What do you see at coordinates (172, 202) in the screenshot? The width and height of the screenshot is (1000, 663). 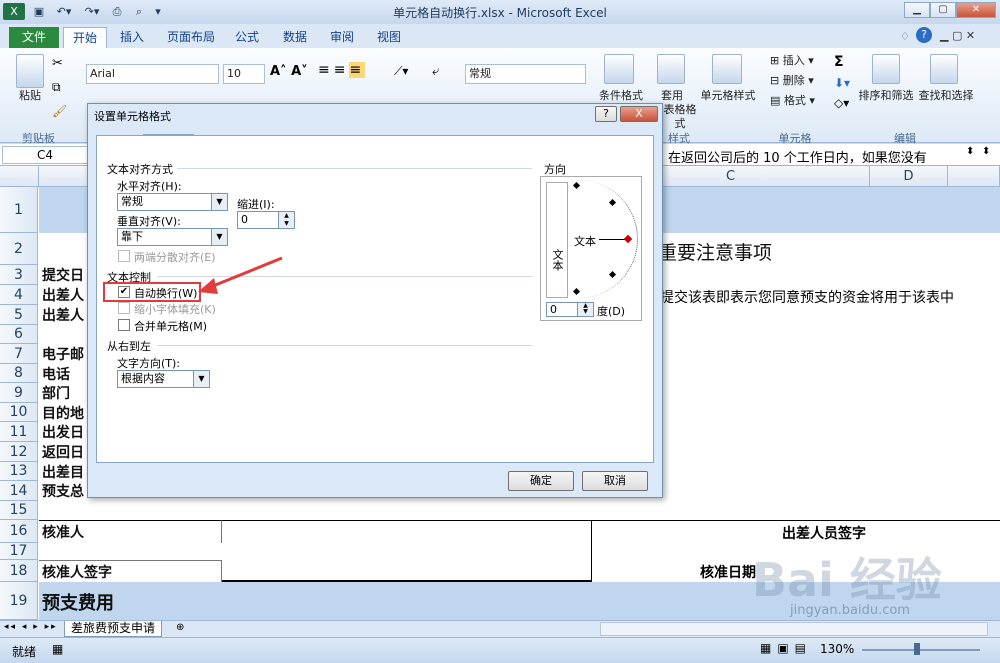 I see `horizontal-align-select: 常规 ▼` at bounding box center [172, 202].